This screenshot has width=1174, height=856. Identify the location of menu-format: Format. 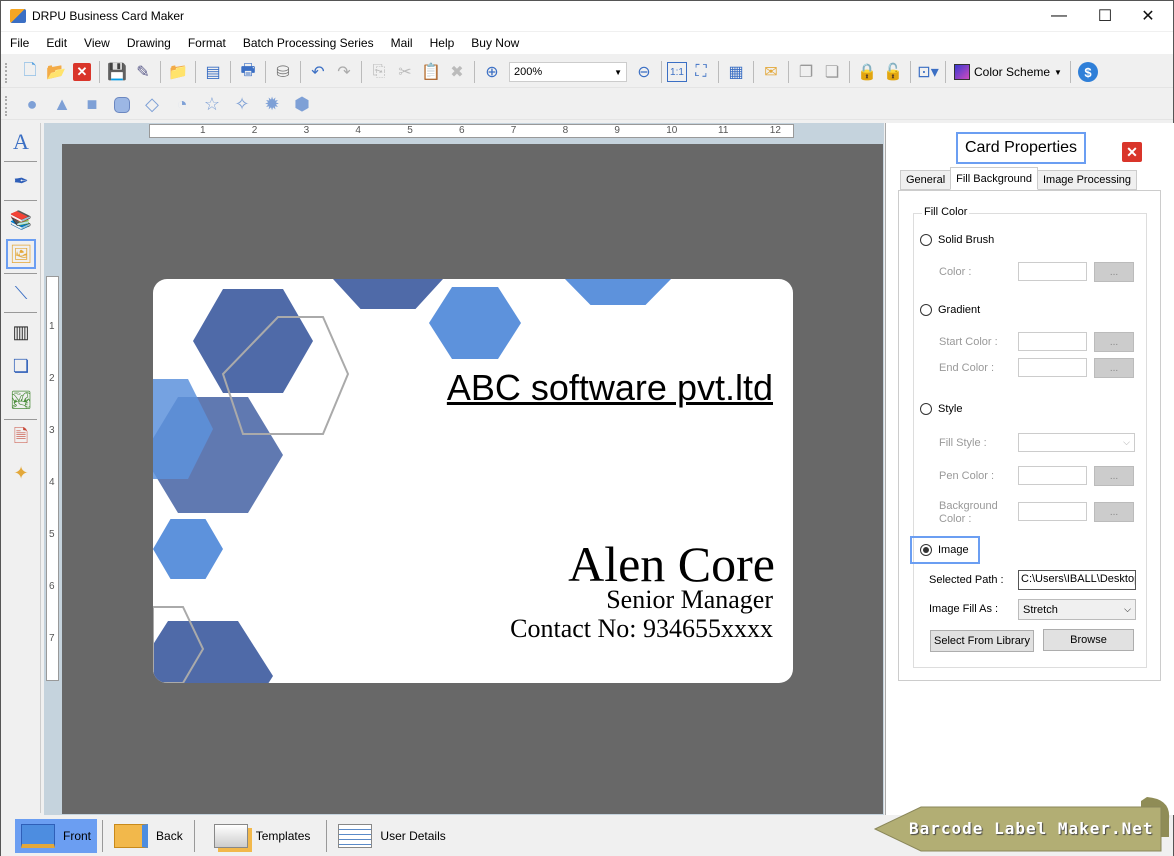
(207, 43).